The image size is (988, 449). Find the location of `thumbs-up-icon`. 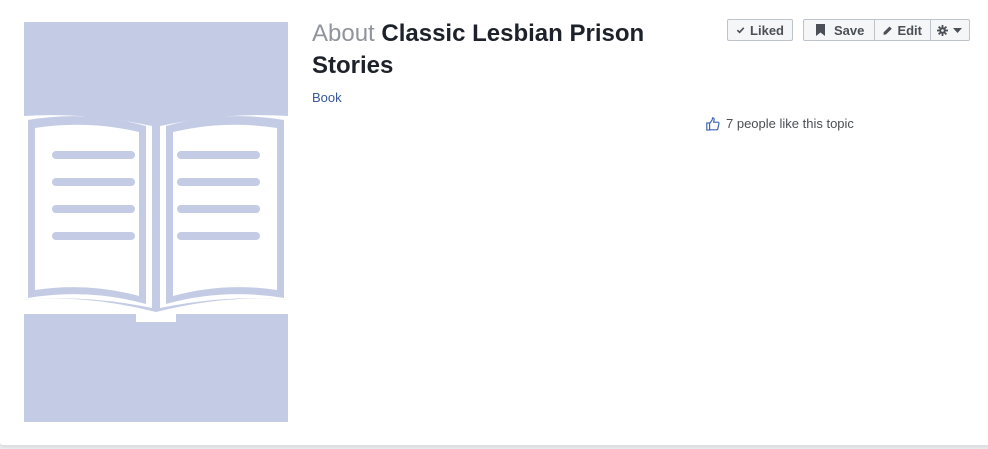

thumbs-up-icon is located at coordinates (713, 123).